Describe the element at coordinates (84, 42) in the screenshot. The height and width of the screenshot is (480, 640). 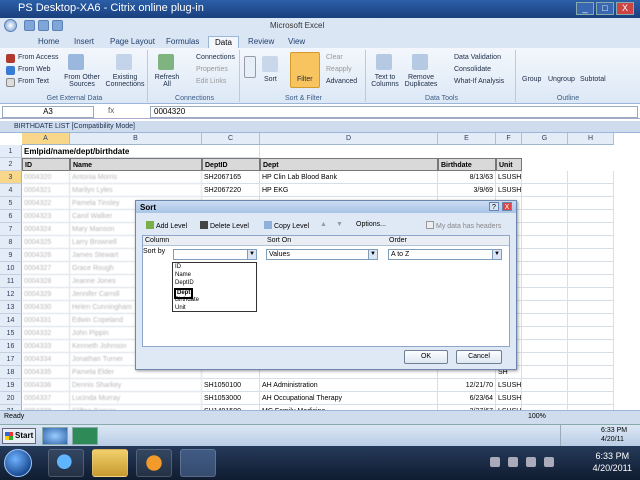
I see `tab-insert: Insert` at that location.